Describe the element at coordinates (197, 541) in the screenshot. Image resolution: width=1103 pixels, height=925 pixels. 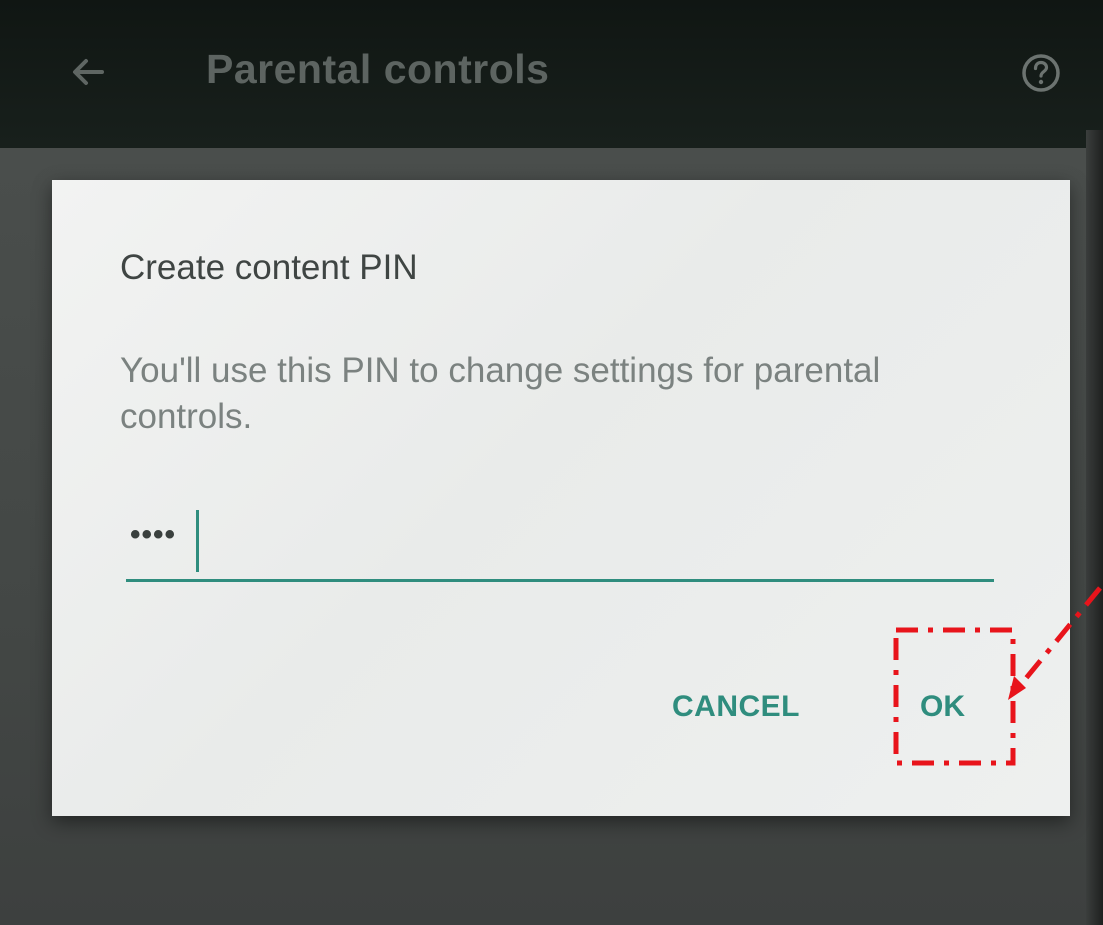
I see `text-caret` at that location.